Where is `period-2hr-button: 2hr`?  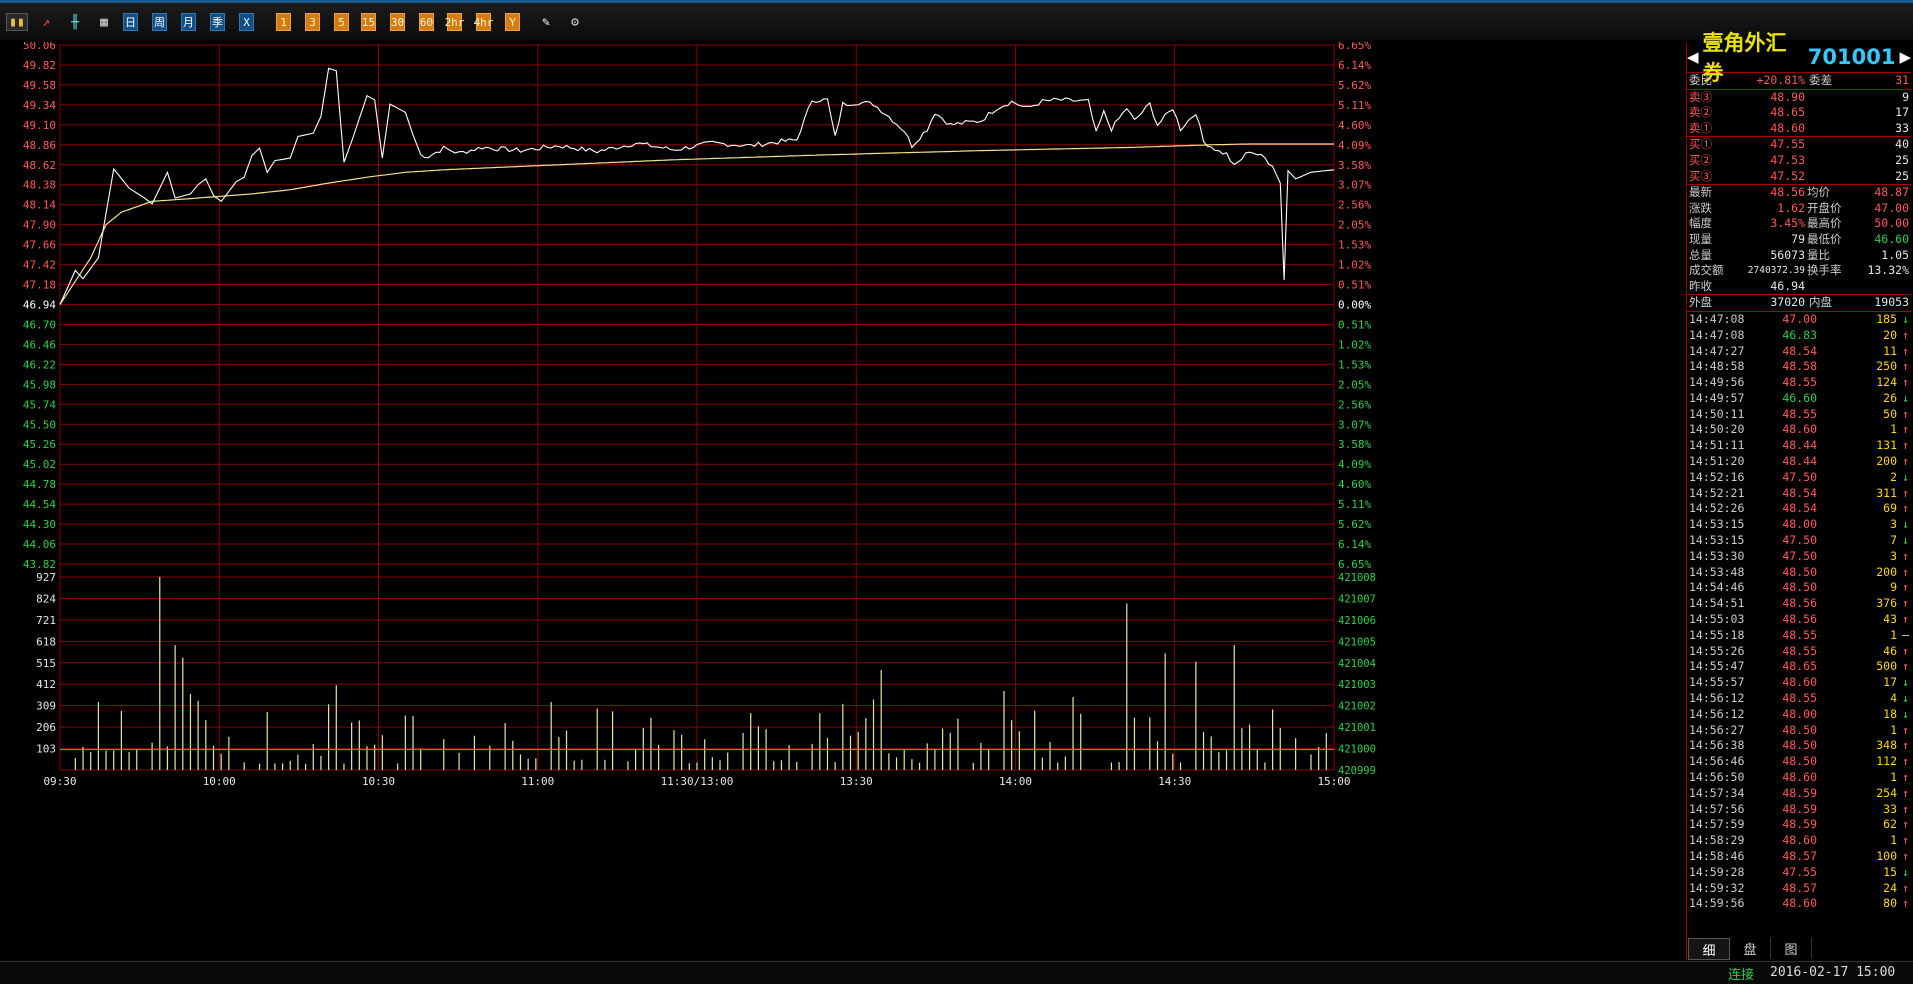 period-2hr-button: 2hr is located at coordinates (454, 22).